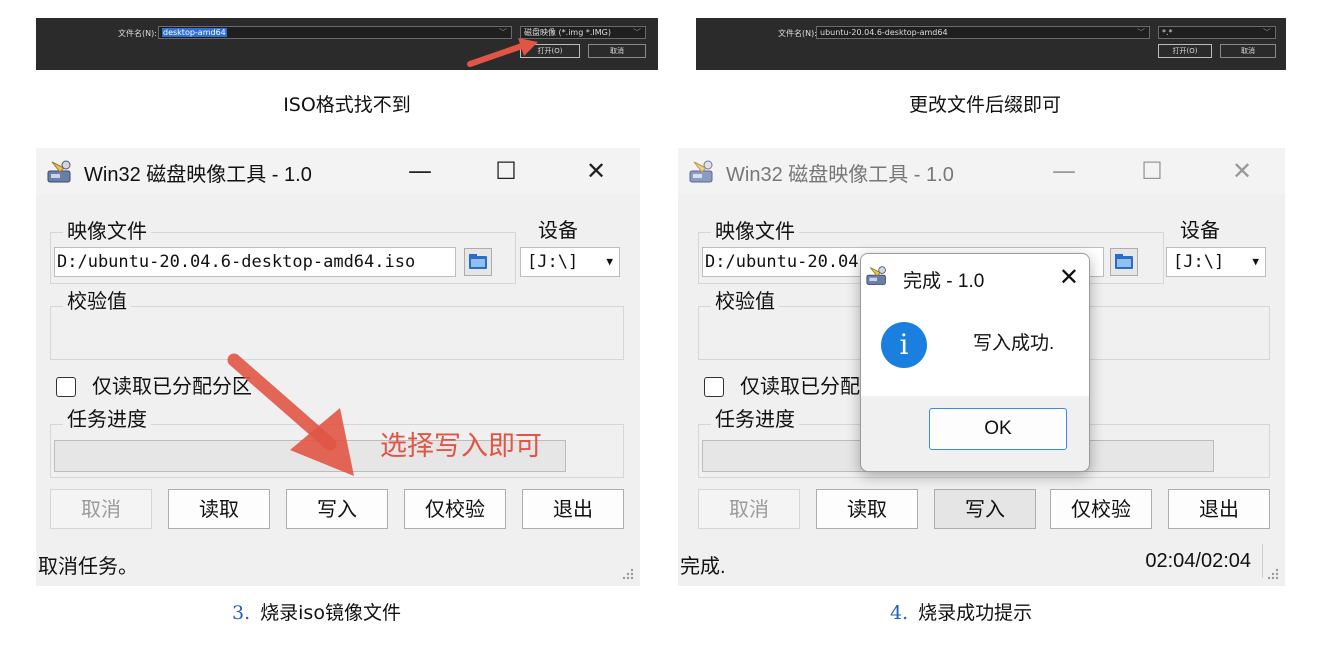 The width and height of the screenshot is (1324, 660). Describe the element at coordinates (998, 429) in the screenshot. I see `ok-button: OK` at that location.